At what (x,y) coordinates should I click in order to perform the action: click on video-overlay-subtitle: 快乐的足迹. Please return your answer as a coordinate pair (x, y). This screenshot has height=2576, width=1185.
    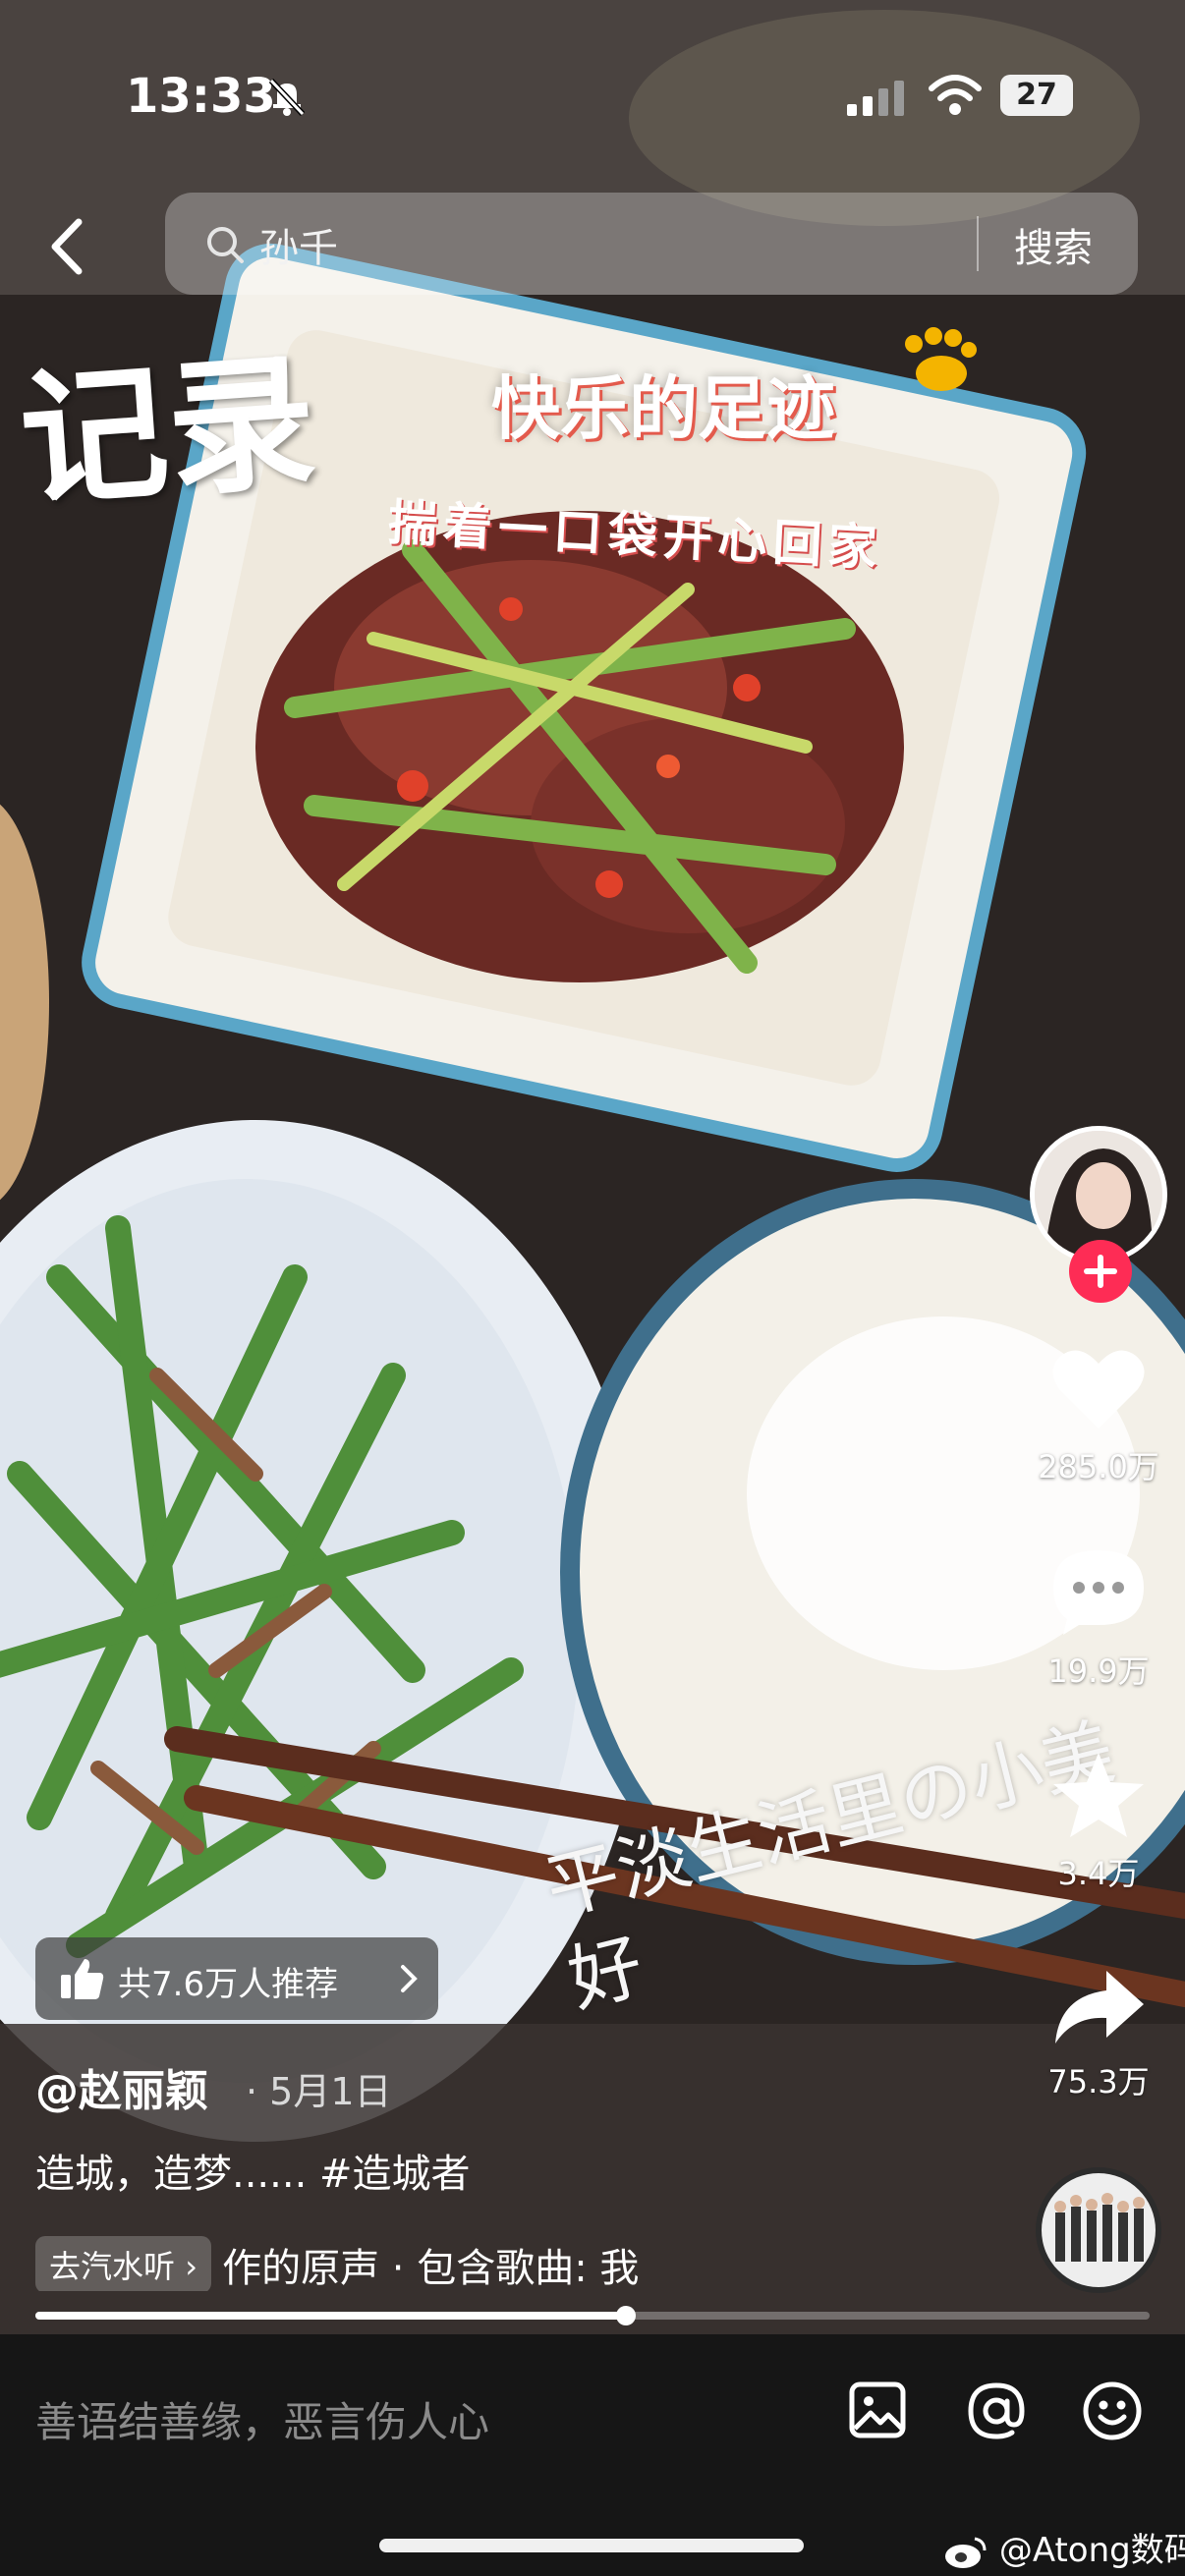
    Looking at the image, I should click on (663, 408).